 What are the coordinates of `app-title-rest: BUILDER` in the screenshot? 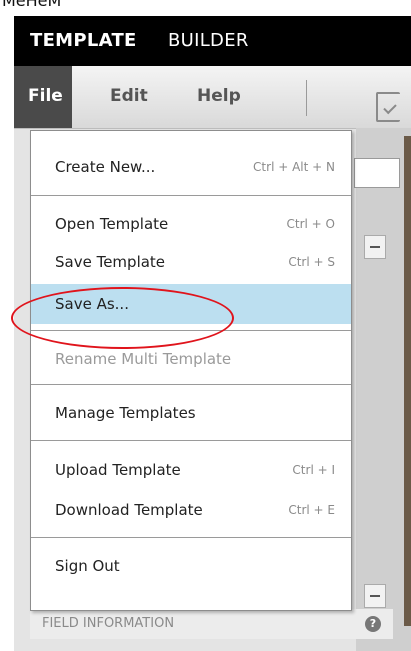 It's located at (208, 40).